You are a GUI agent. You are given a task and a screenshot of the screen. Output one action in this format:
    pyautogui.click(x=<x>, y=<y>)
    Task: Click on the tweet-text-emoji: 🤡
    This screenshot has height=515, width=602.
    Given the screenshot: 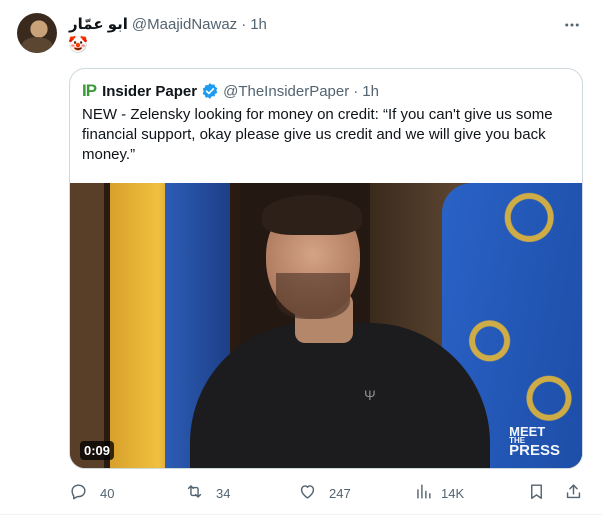 What is the action you would take?
    pyautogui.click(x=78, y=45)
    